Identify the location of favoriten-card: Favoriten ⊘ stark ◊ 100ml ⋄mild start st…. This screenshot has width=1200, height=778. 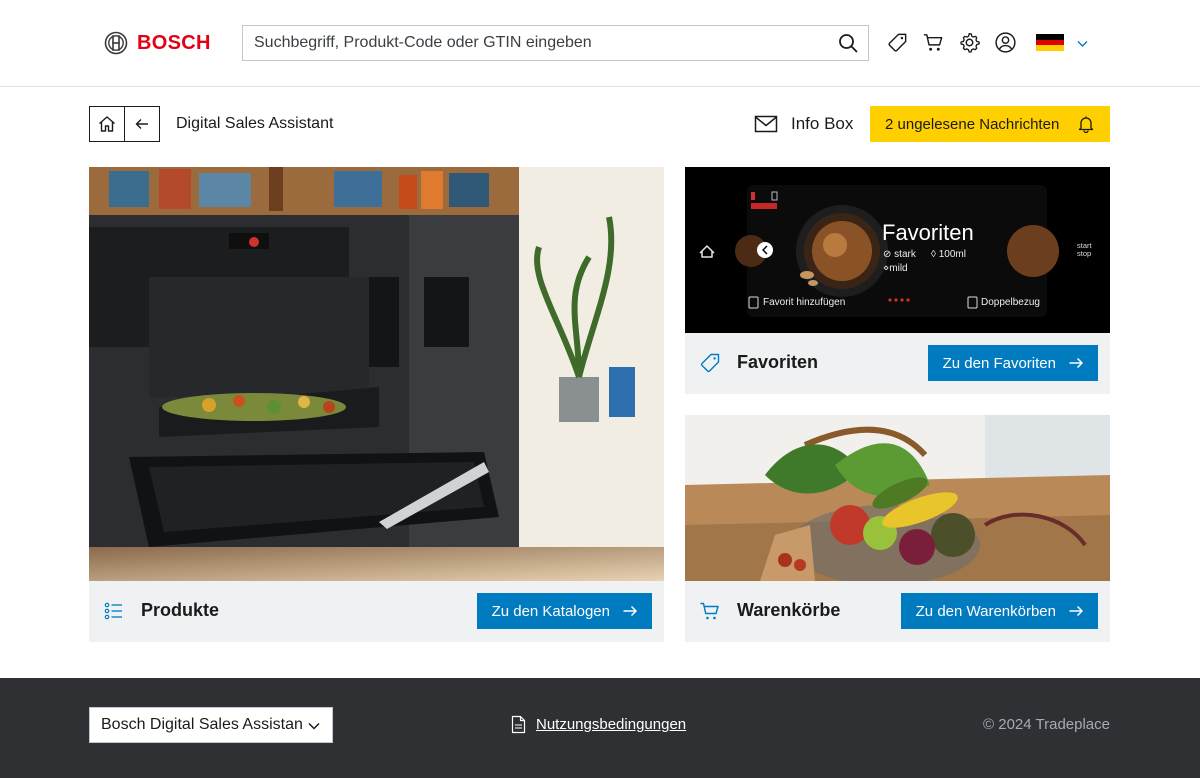
(897, 280).